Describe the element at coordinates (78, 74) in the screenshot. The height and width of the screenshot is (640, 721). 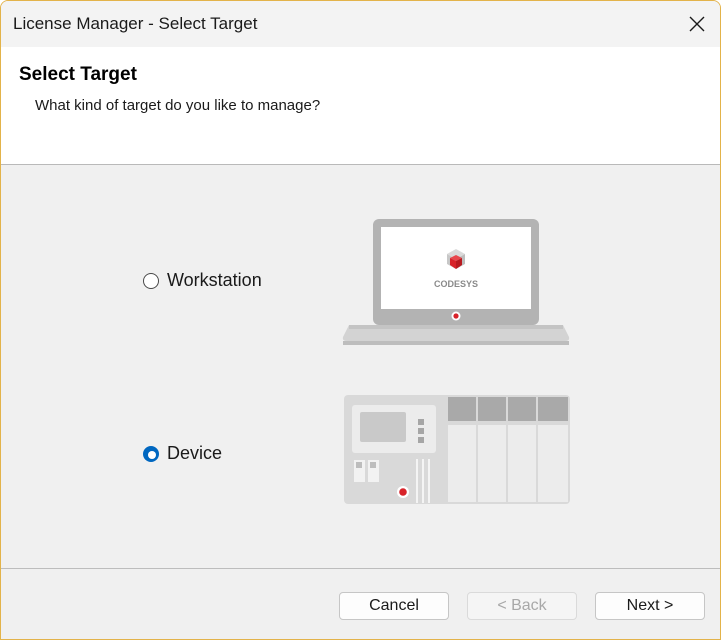
I see `page-title: Select Target` at that location.